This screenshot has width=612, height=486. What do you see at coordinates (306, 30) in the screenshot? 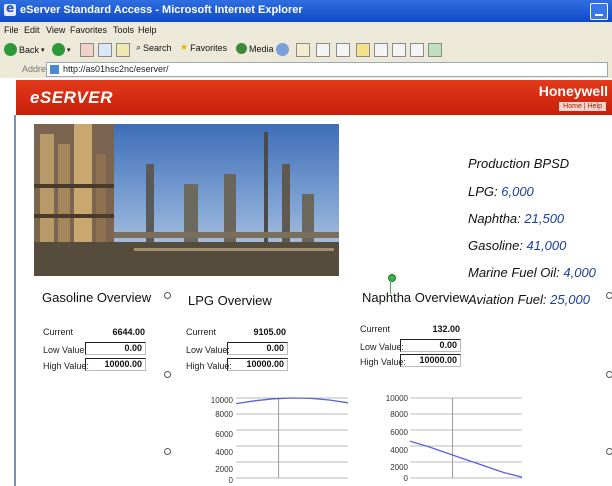
I see `menu-bar: File Edit View Favorites Tools Help` at bounding box center [306, 30].